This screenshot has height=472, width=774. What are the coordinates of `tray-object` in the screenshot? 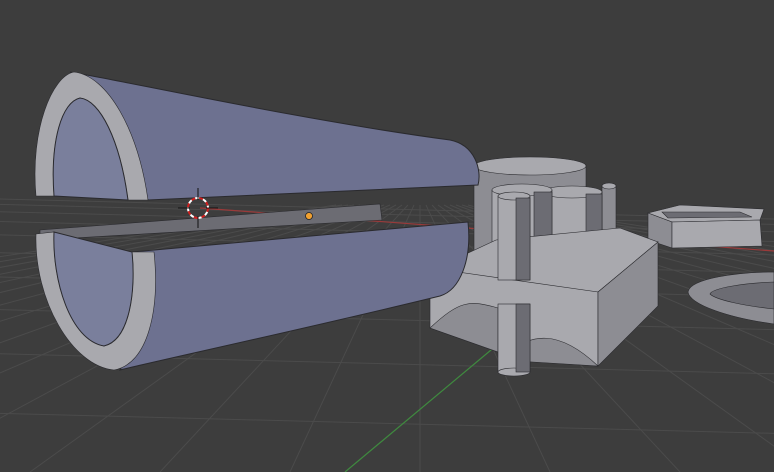 It's located at (705, 226).